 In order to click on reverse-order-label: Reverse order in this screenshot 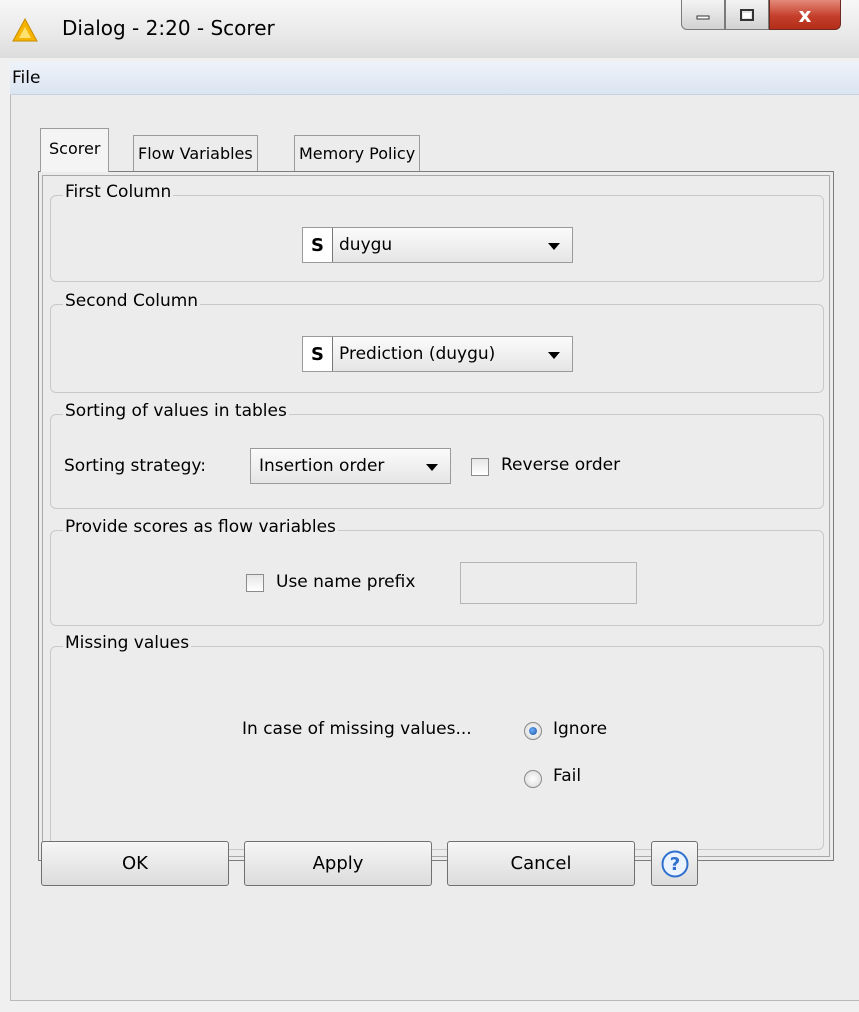, I will do `click(561, 465)`.